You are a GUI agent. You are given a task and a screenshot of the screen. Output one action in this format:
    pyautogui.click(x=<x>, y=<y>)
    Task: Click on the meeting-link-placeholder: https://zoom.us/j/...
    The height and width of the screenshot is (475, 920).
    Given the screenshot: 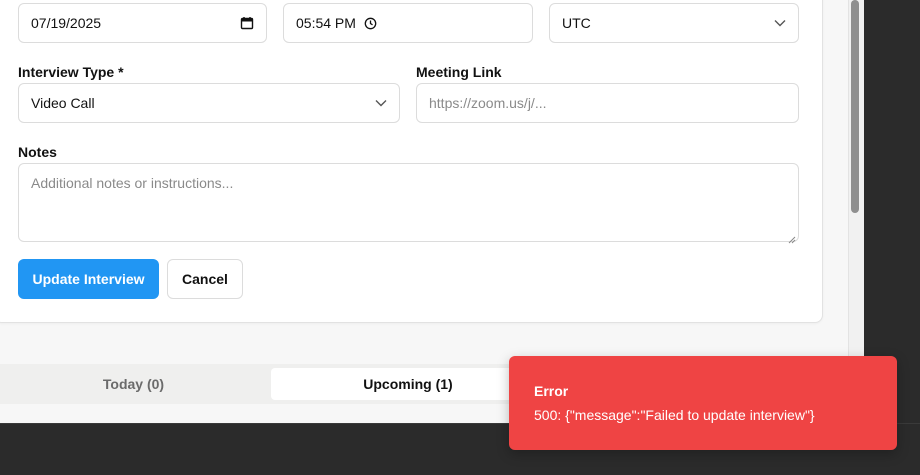 What is the action you would take?
    pyautogui.click(x=488, y=103)
    